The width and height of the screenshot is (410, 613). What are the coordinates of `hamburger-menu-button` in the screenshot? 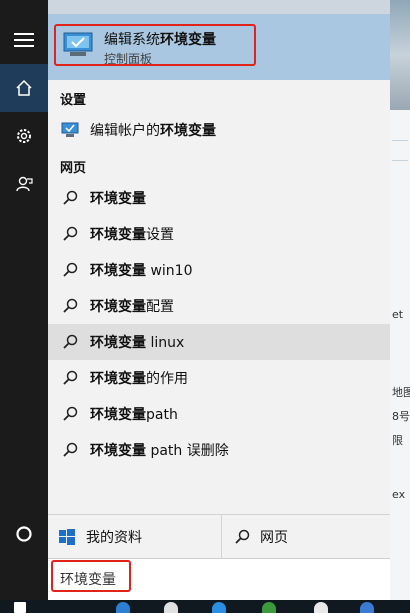 It's located at (24, 40).